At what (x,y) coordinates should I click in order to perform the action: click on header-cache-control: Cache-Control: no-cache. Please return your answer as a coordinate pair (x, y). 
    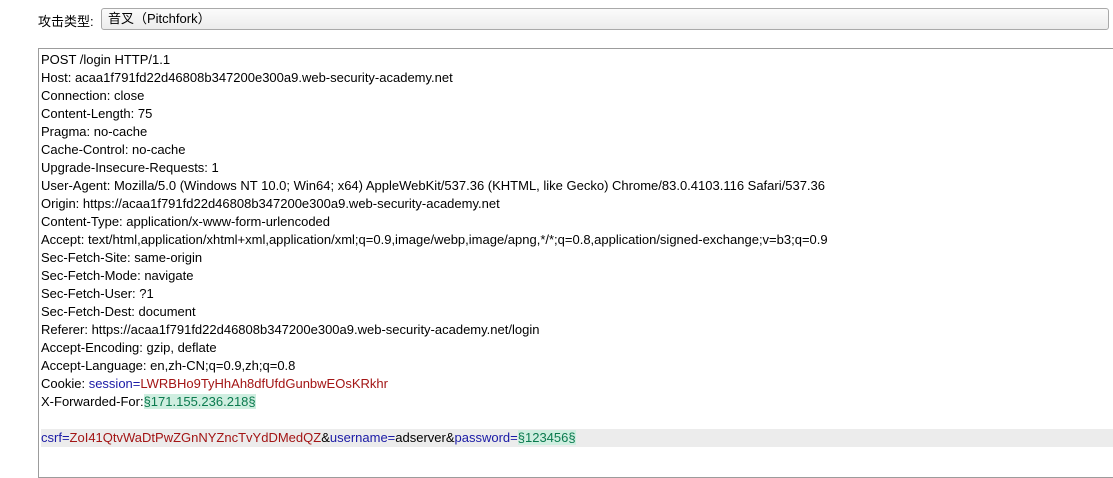
    Looking at the image, I should click on (113, 149).